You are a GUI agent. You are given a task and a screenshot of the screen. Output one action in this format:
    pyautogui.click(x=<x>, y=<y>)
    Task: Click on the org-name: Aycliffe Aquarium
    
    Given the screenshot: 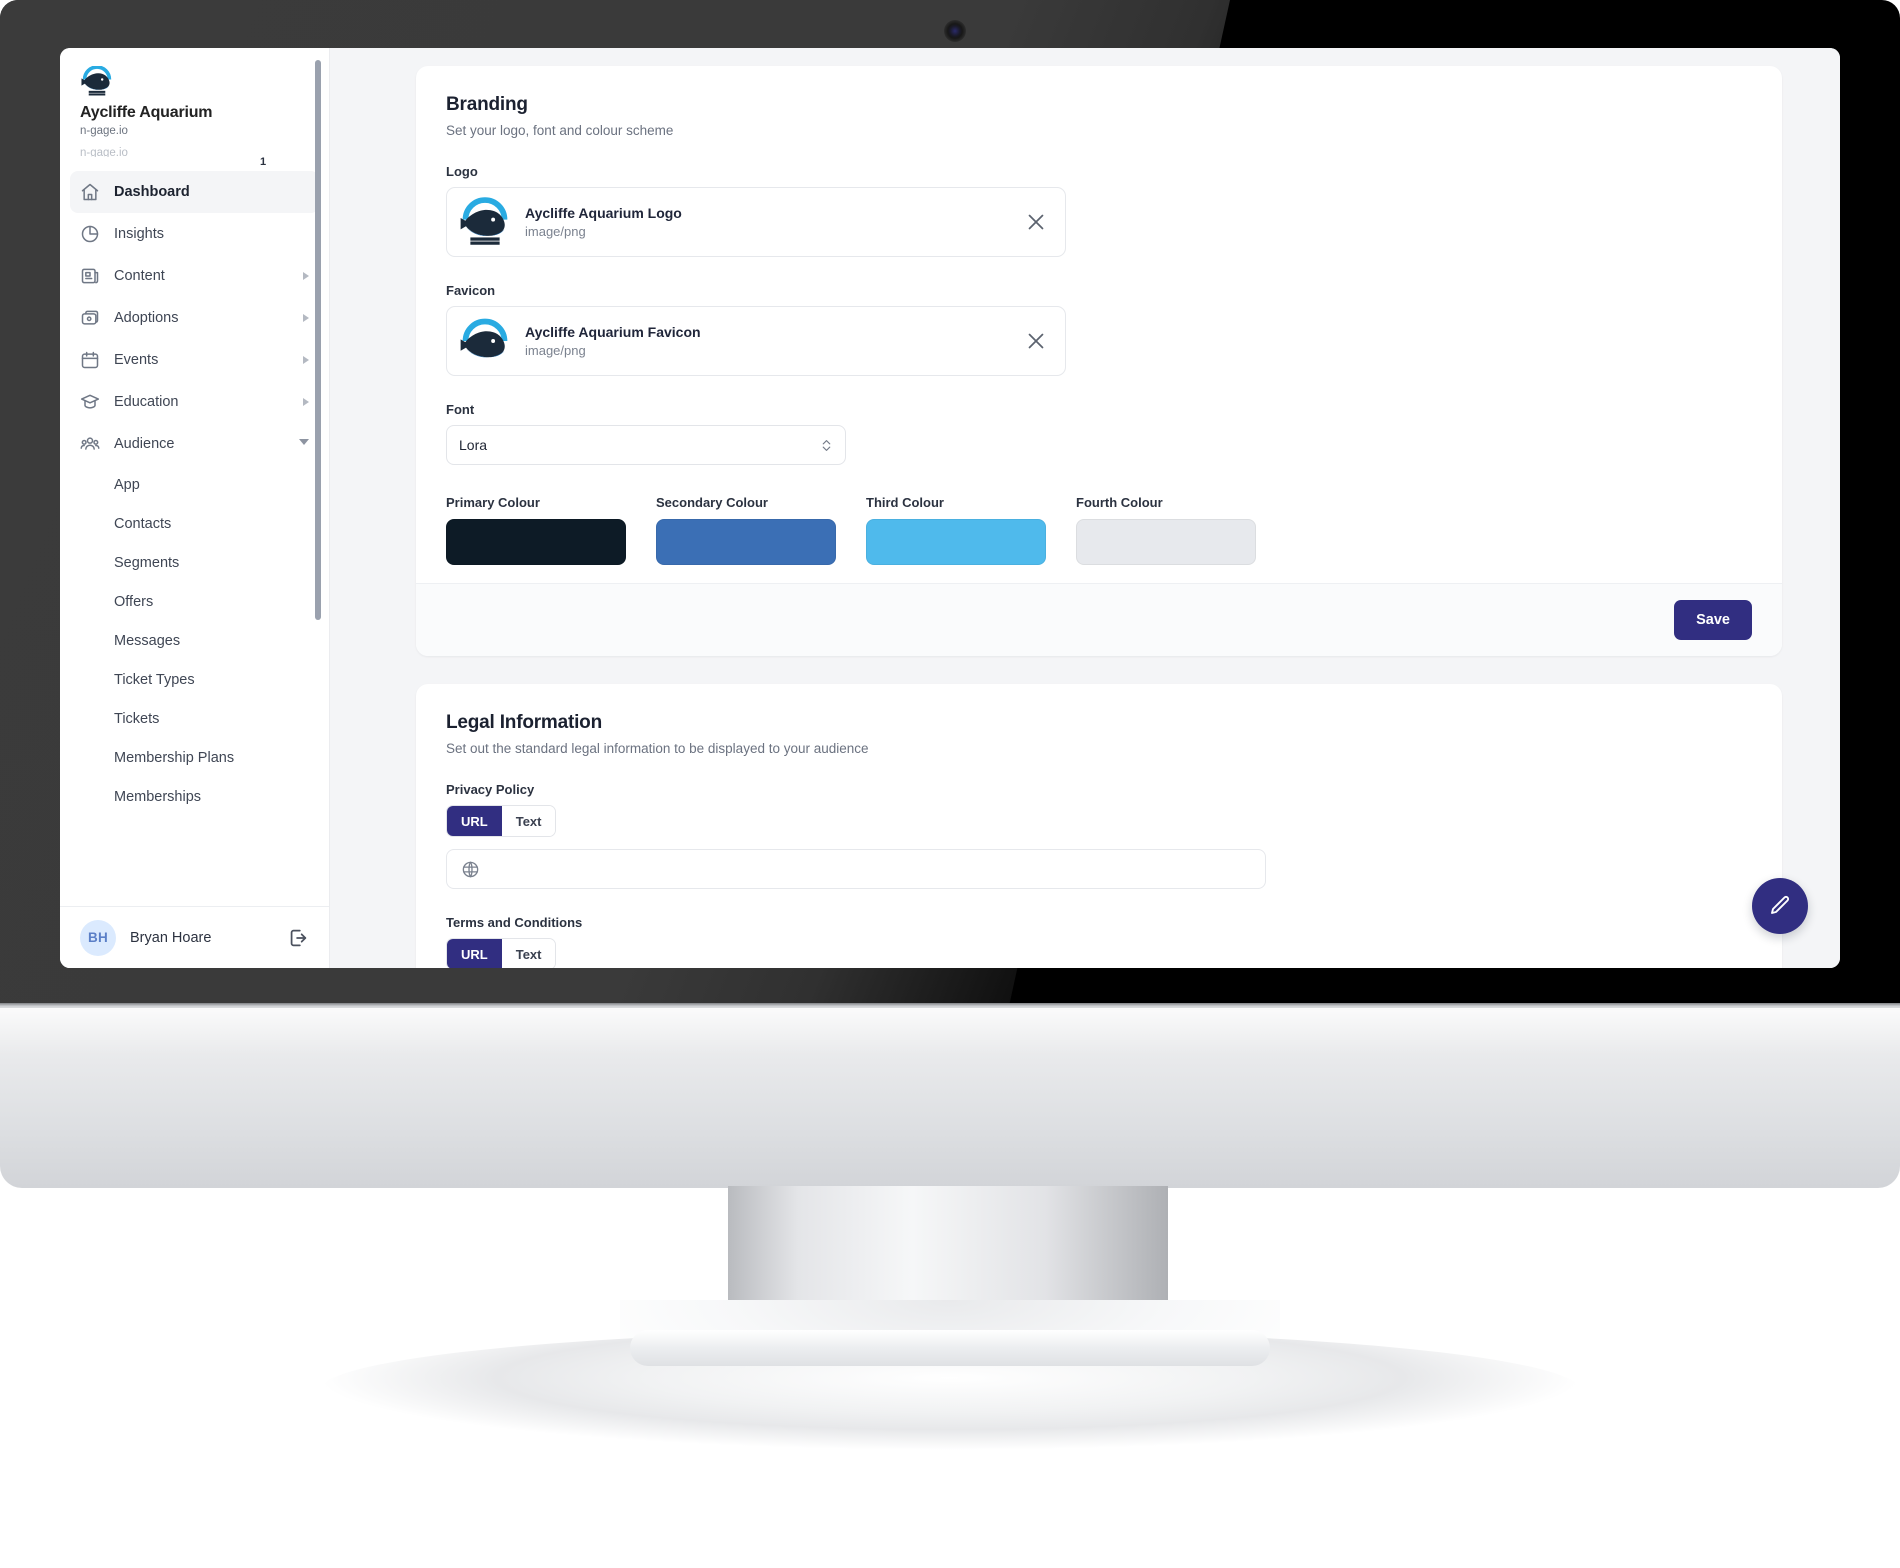 What is the action you would take?
    pyautogui.click(x=146, y=112)
    